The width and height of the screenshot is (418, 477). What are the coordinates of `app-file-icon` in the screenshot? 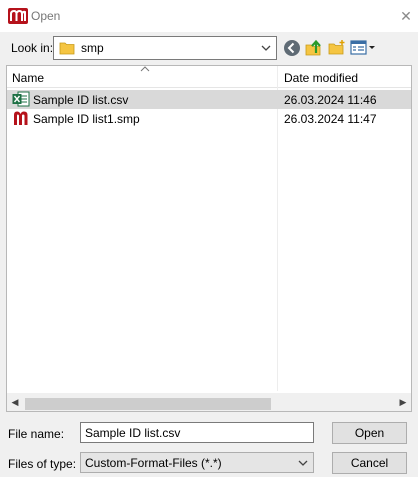 It's located at (21, 118).